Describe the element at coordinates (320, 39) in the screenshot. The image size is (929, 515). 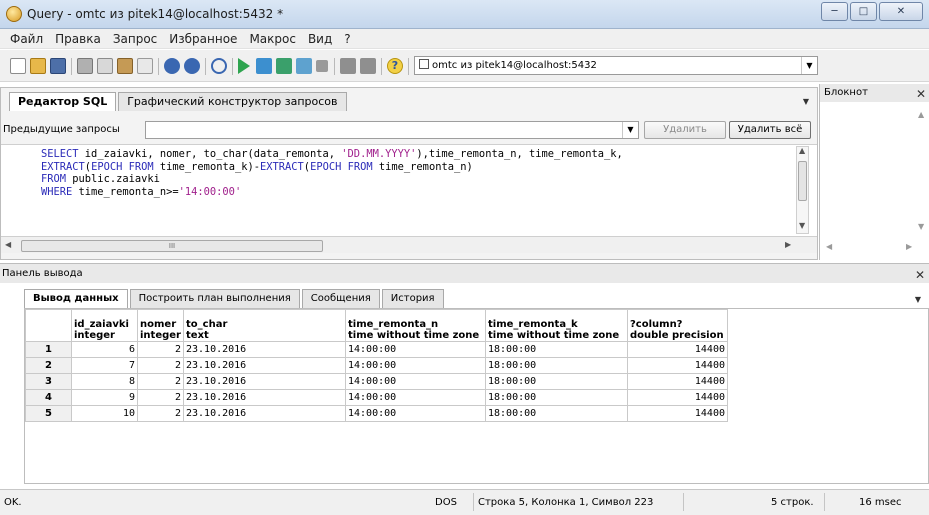
I see `menu-view: Вид` at that location.